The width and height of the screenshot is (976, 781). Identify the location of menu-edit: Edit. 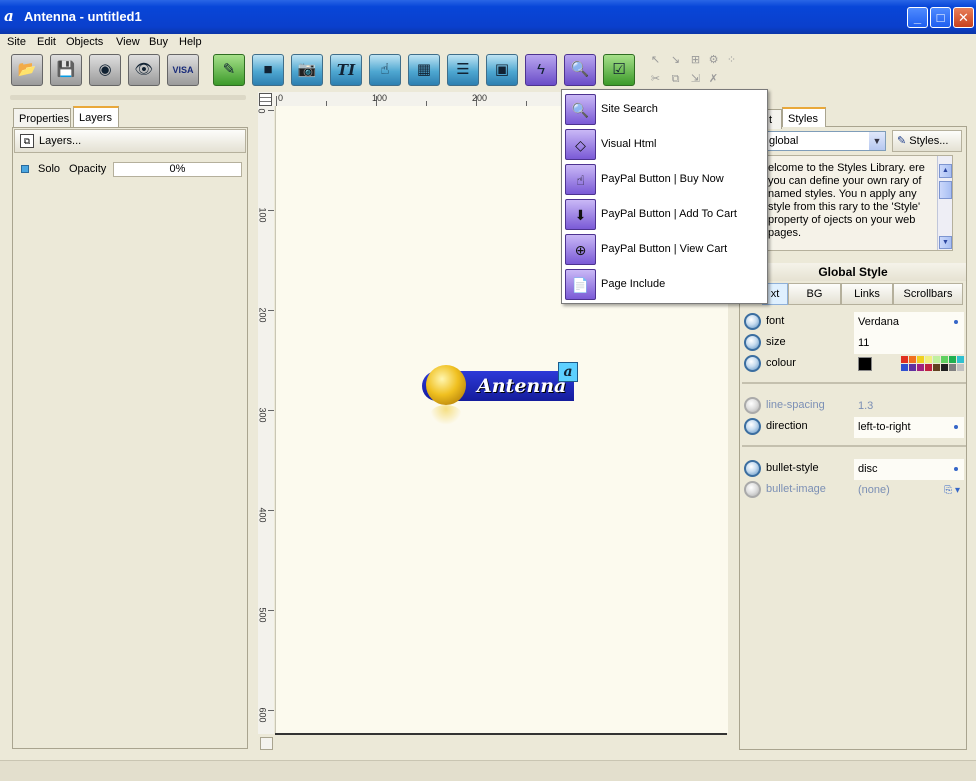
(46, 42).